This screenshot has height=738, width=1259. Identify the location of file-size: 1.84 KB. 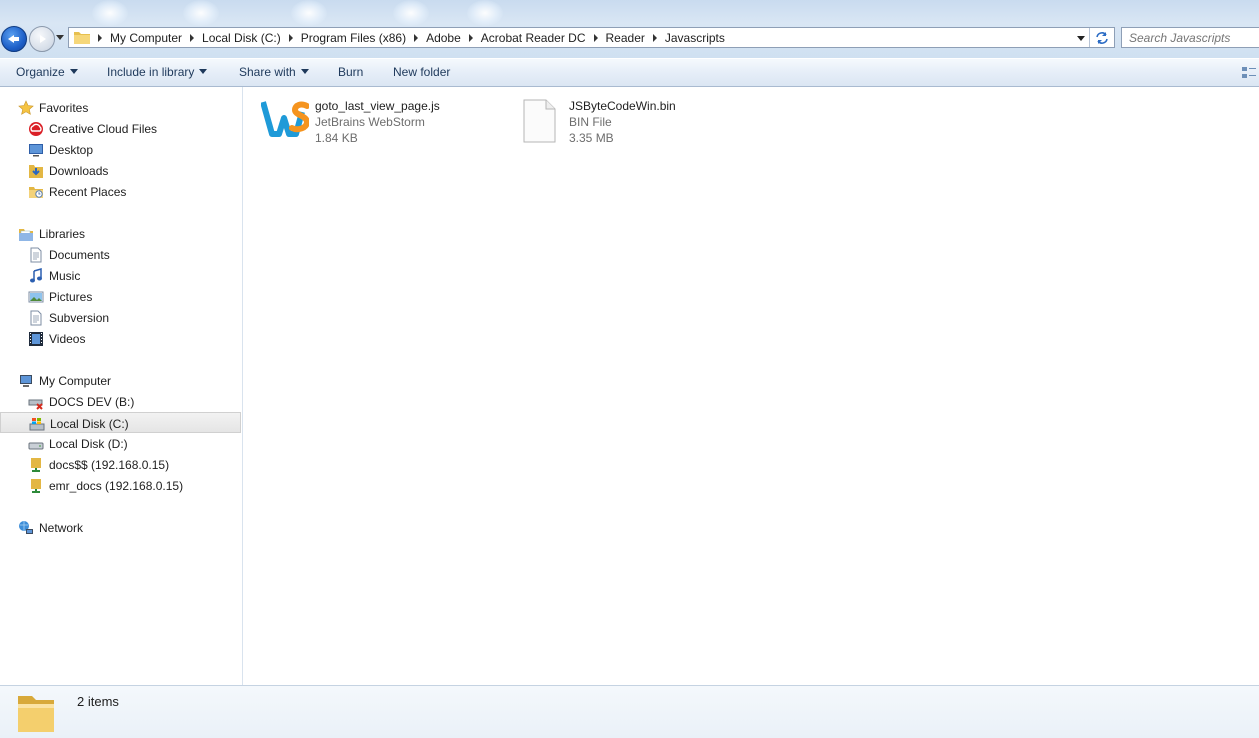
(336, 138).